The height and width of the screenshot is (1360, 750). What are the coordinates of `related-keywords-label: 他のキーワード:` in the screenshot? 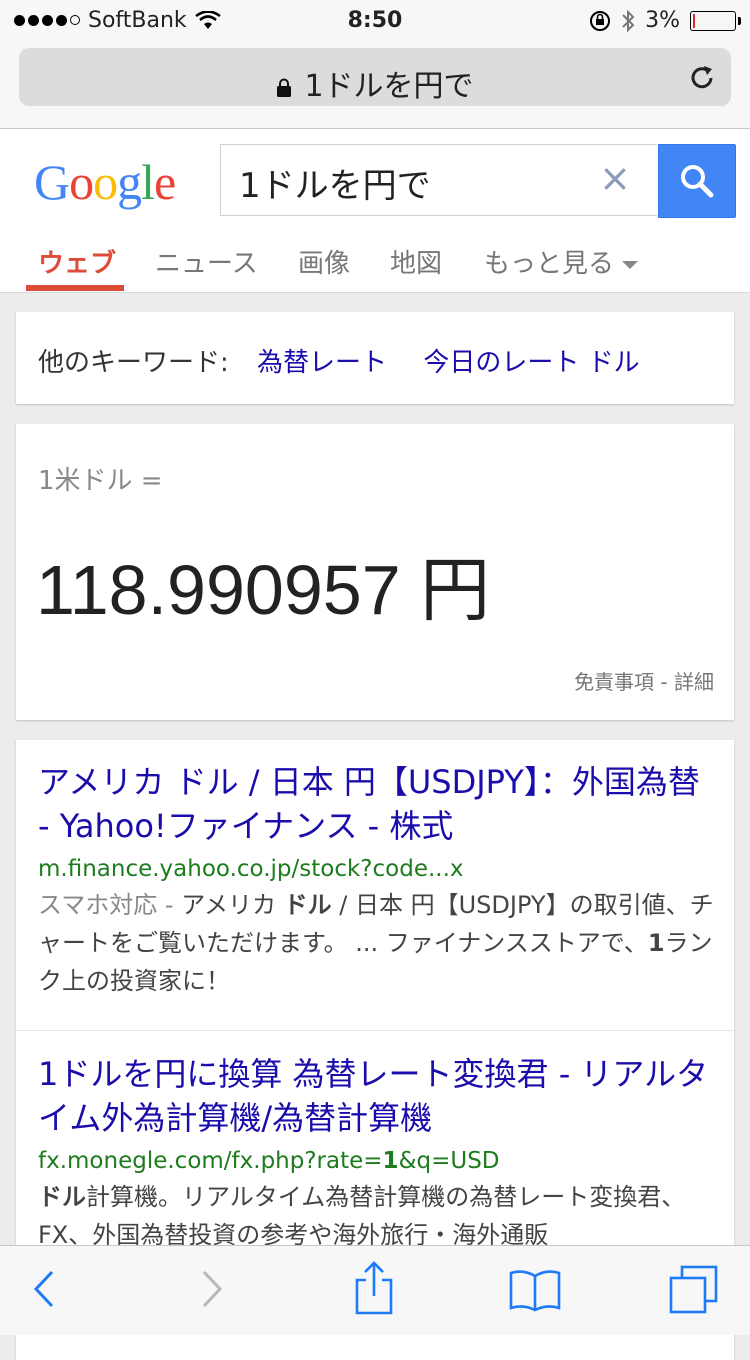 It's located at (133, 363).